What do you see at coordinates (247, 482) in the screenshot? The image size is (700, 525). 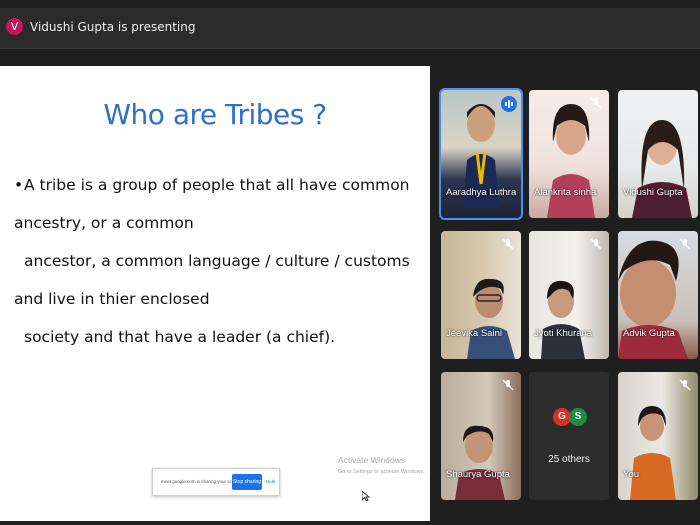 I see `stop-sharing-button: Stop sharing` at bounding box center [247, 482].